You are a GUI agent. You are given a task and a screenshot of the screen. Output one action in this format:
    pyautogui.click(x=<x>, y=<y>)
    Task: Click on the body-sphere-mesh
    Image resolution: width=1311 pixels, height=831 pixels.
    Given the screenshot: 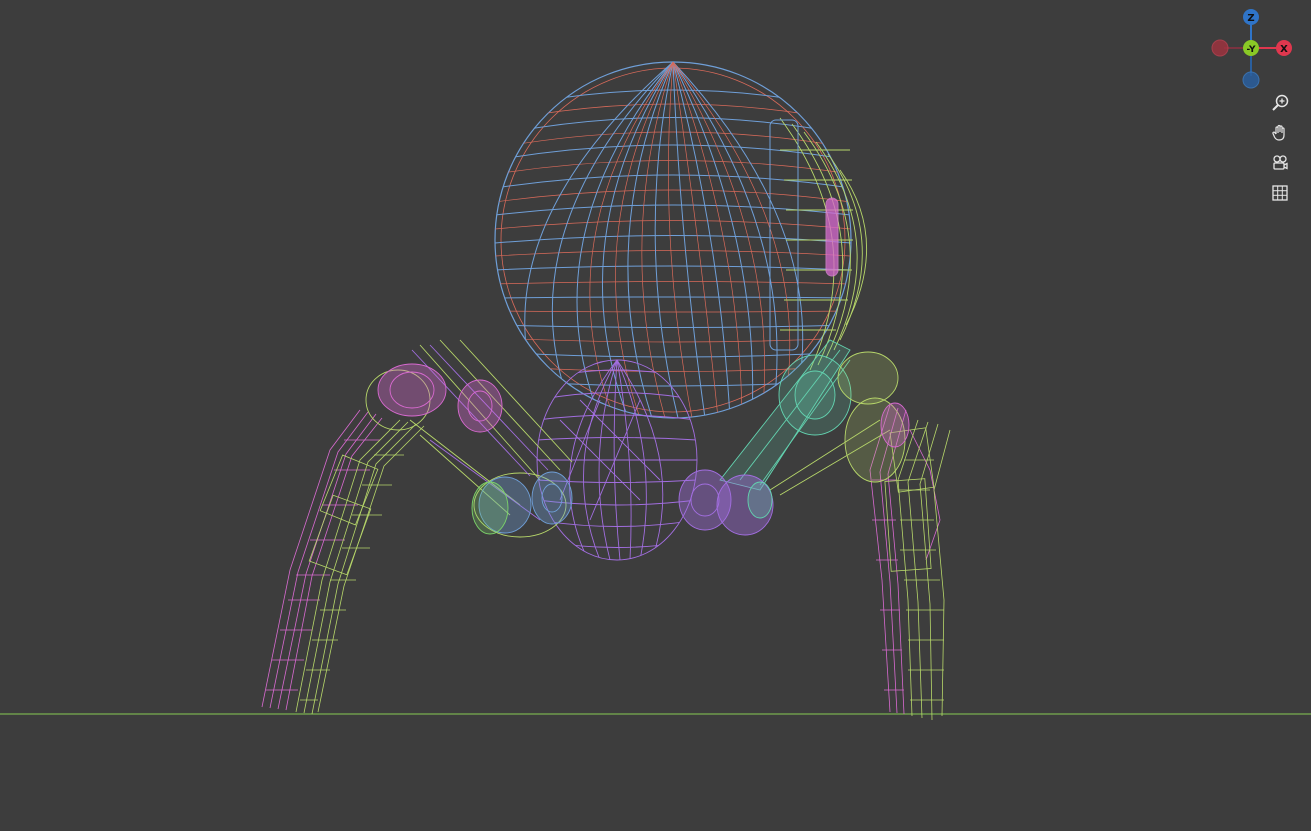 What is the action you would take?
    pyautogui.click(x=617, y=460)
    